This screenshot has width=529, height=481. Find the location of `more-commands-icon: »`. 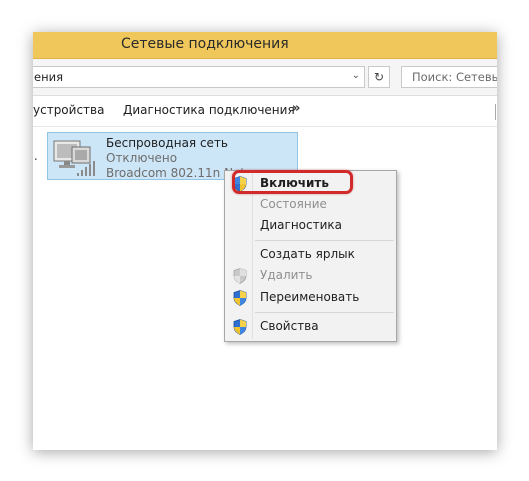

more-commands-icon: » is located at coordinates (296, 108).